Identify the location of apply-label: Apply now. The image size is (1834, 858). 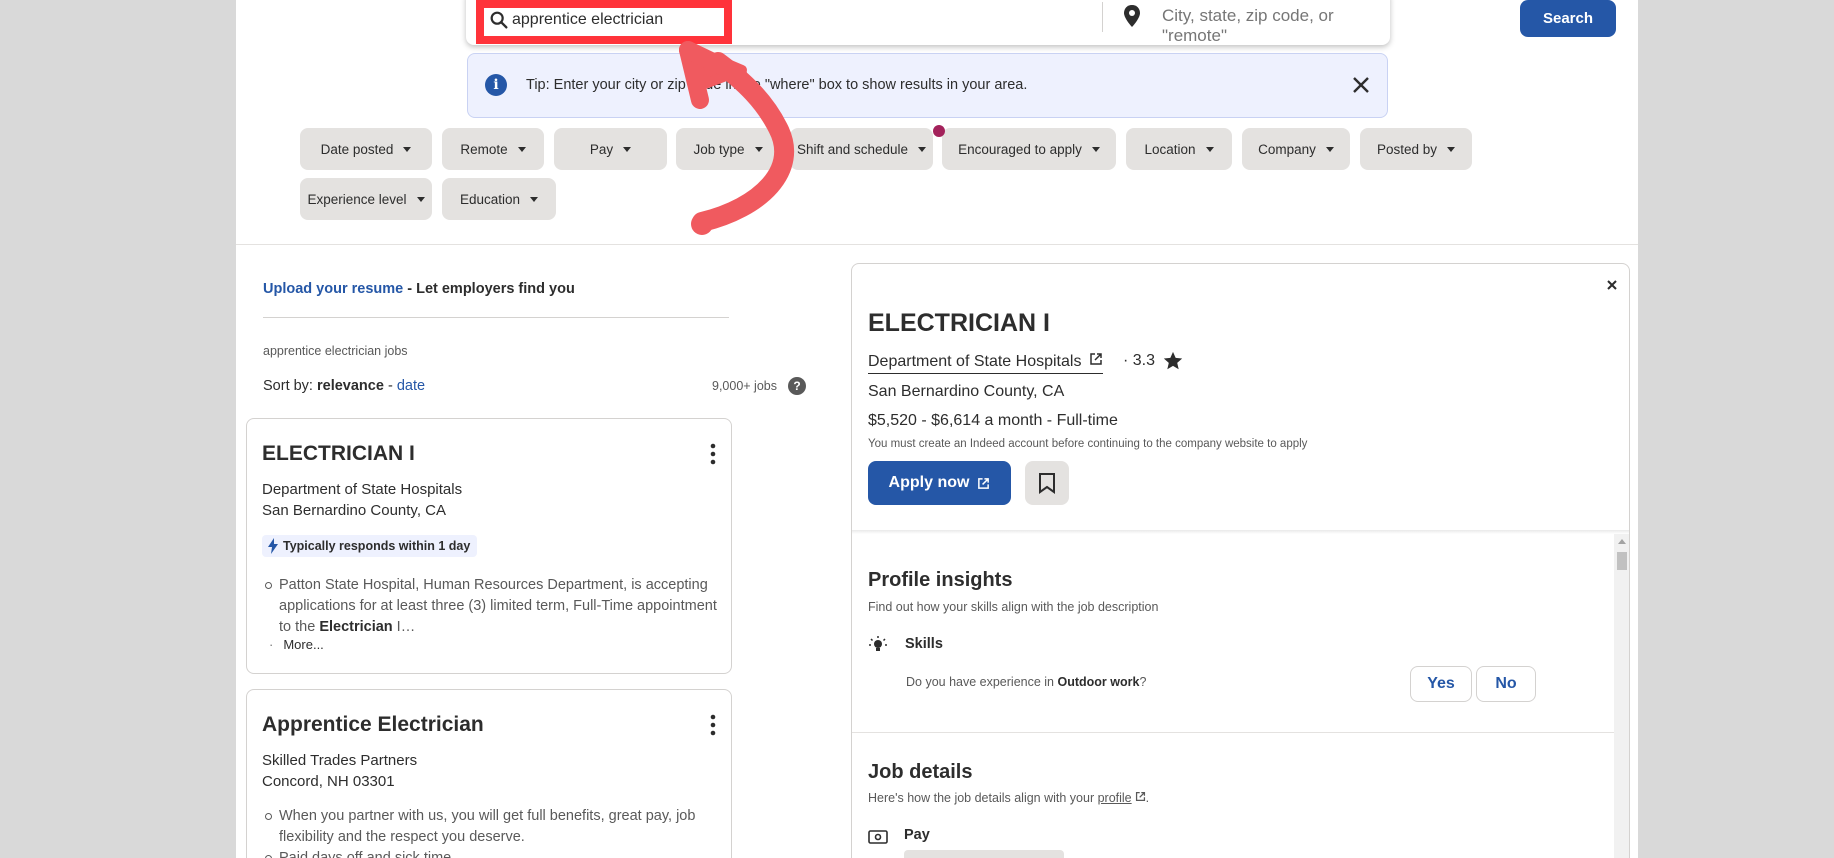
(929, 482).